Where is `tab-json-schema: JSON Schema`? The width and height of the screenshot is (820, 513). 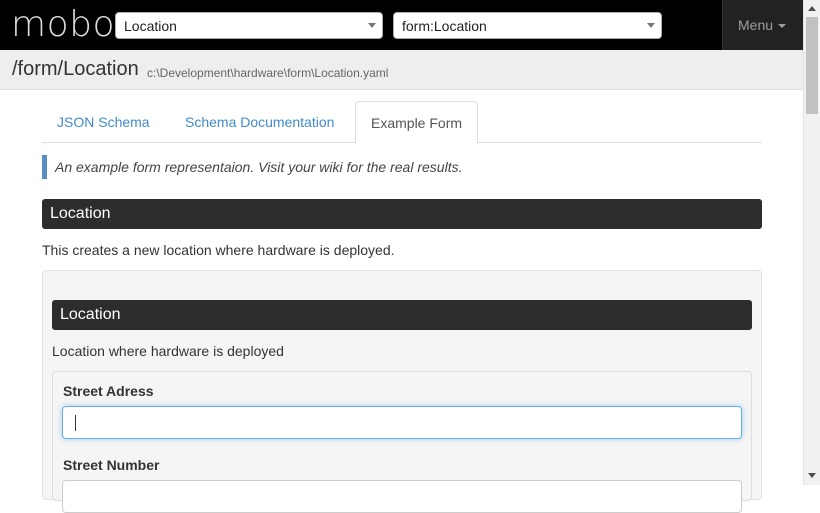 tab-json-schema: JSON Schema is located at coordinates (103, 122).